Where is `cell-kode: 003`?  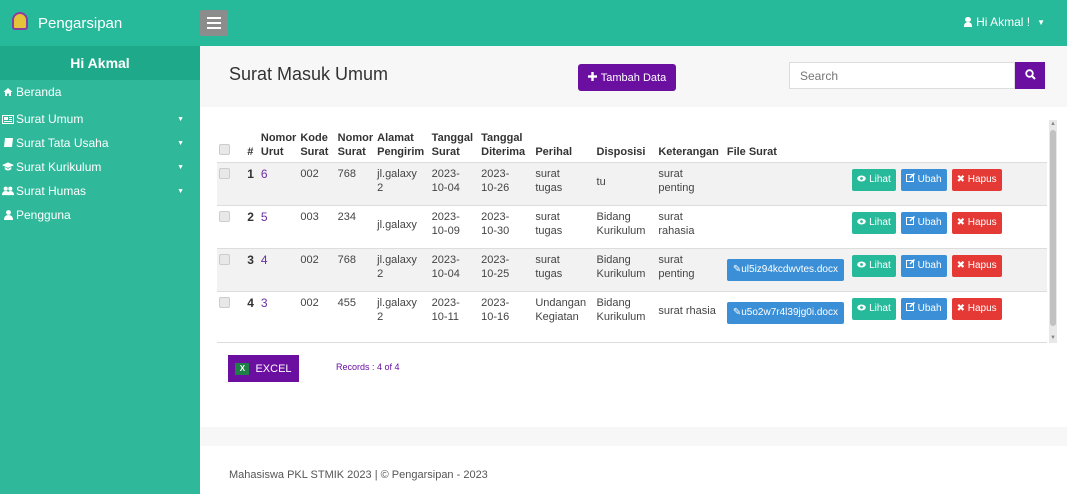 cell-kode: 003 is located at coordinates (309, 216).